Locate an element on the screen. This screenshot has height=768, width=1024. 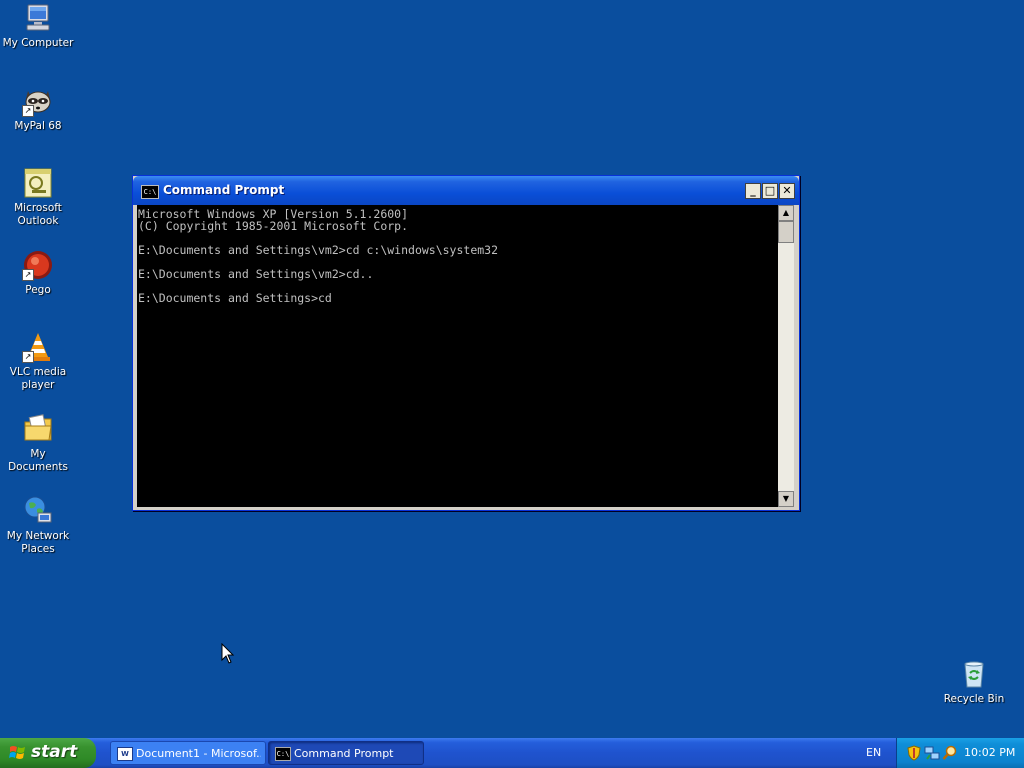
folder-icon is located at coordinates (38, 429).